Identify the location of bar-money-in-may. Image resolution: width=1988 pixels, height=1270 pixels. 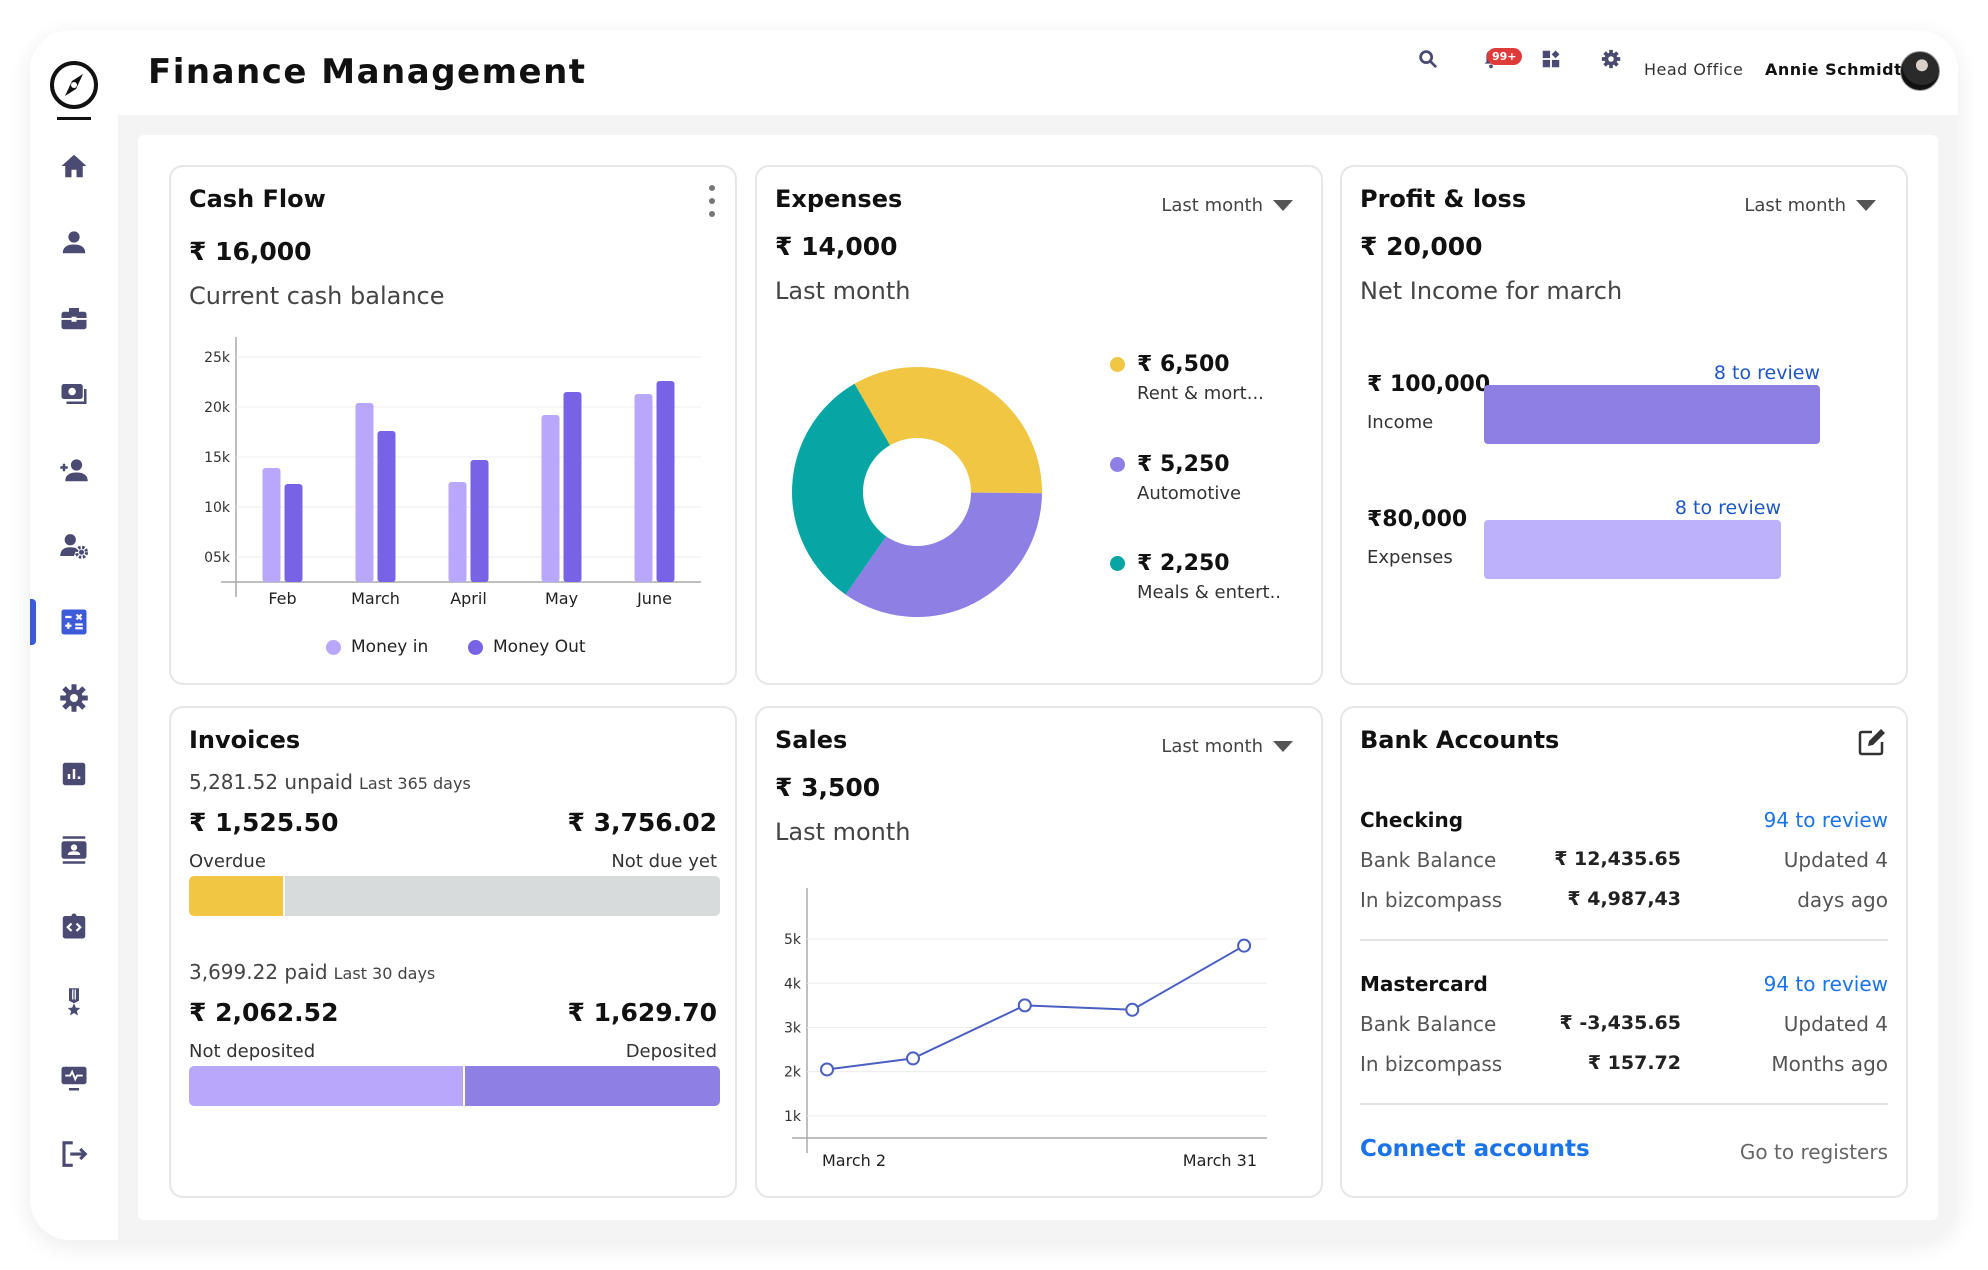
(550, 498).